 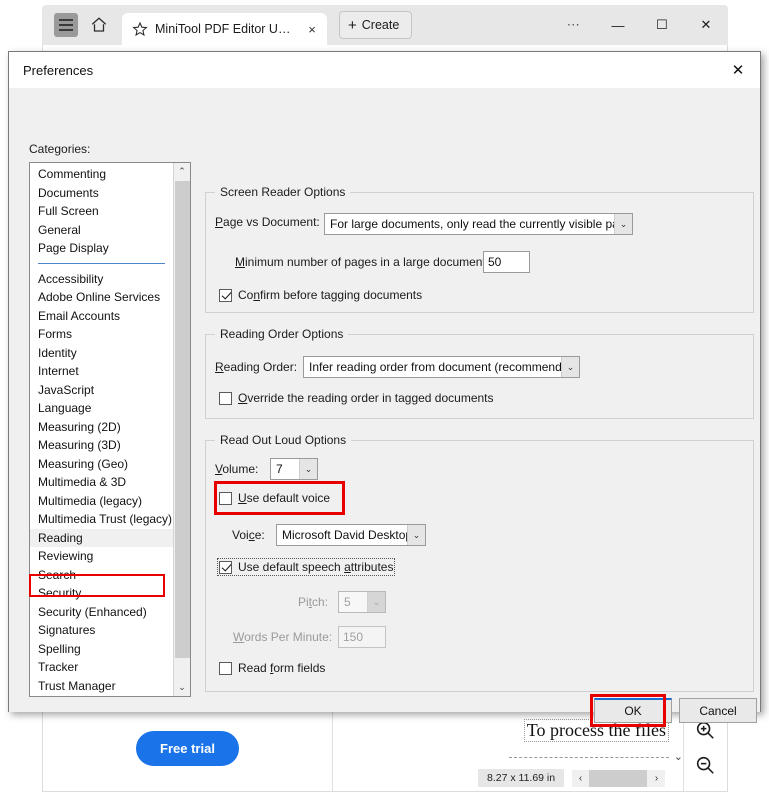 What do you see at coordinates (101, 297) in the screenshot?
I see `category-item: Adobe Online Services` at bounding box center [101, 297].